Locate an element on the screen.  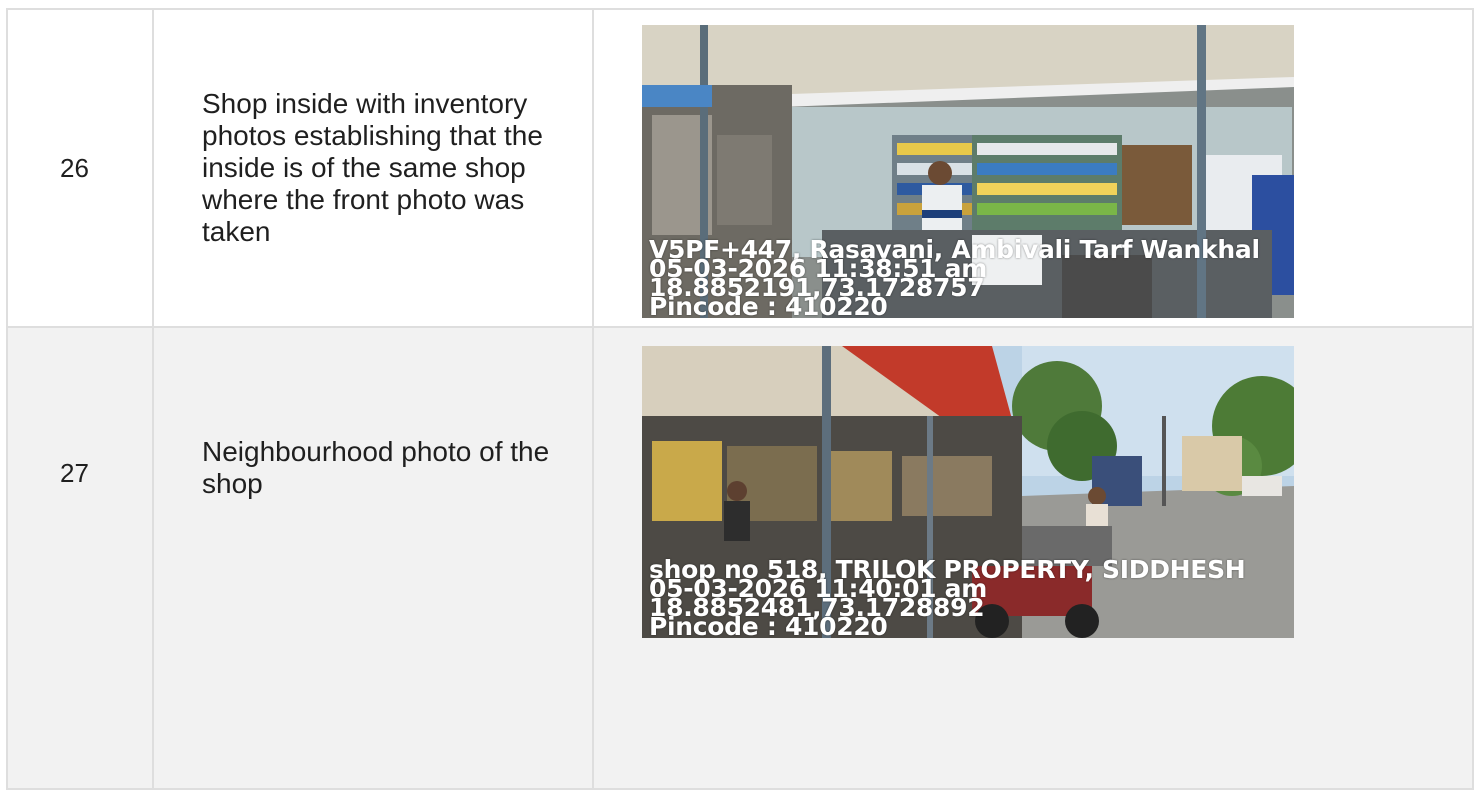
row-number: 27 is located at coordinates (80, 558).